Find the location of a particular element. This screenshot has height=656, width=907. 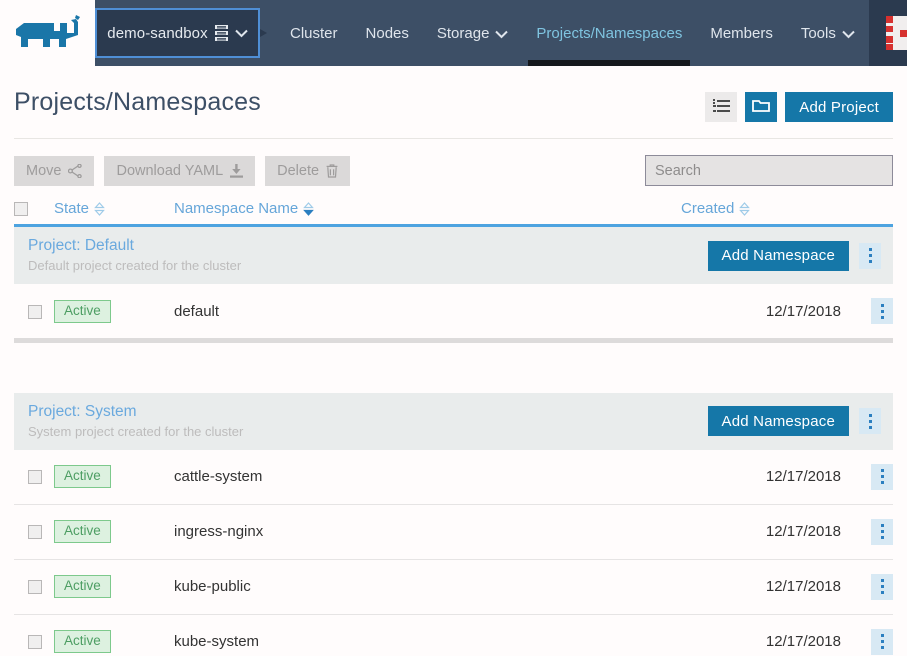

list-view-button is located at coordinates (721, 107).